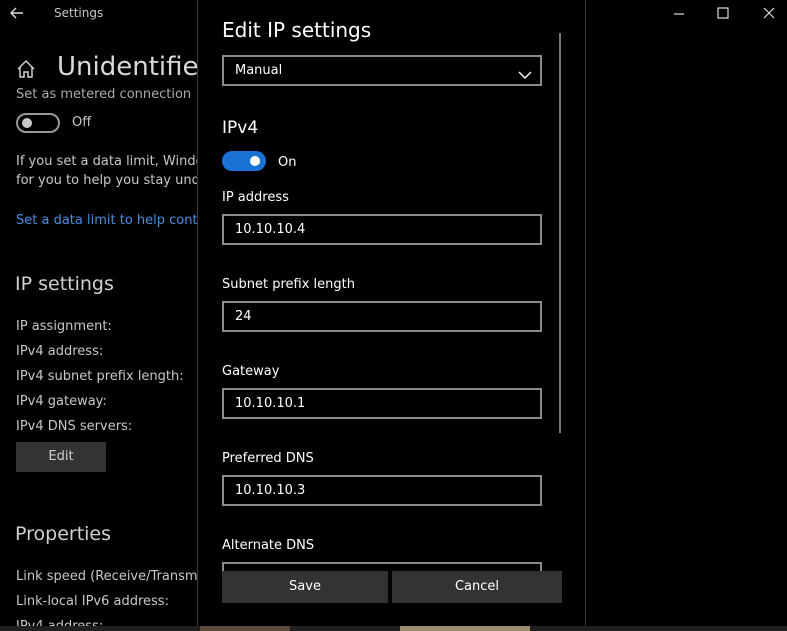  What do you see at coordinates (113, 220) in the screenshot?
I see `data-limit-link: Set a data limit to help contro` at bounding box center [113, 220].